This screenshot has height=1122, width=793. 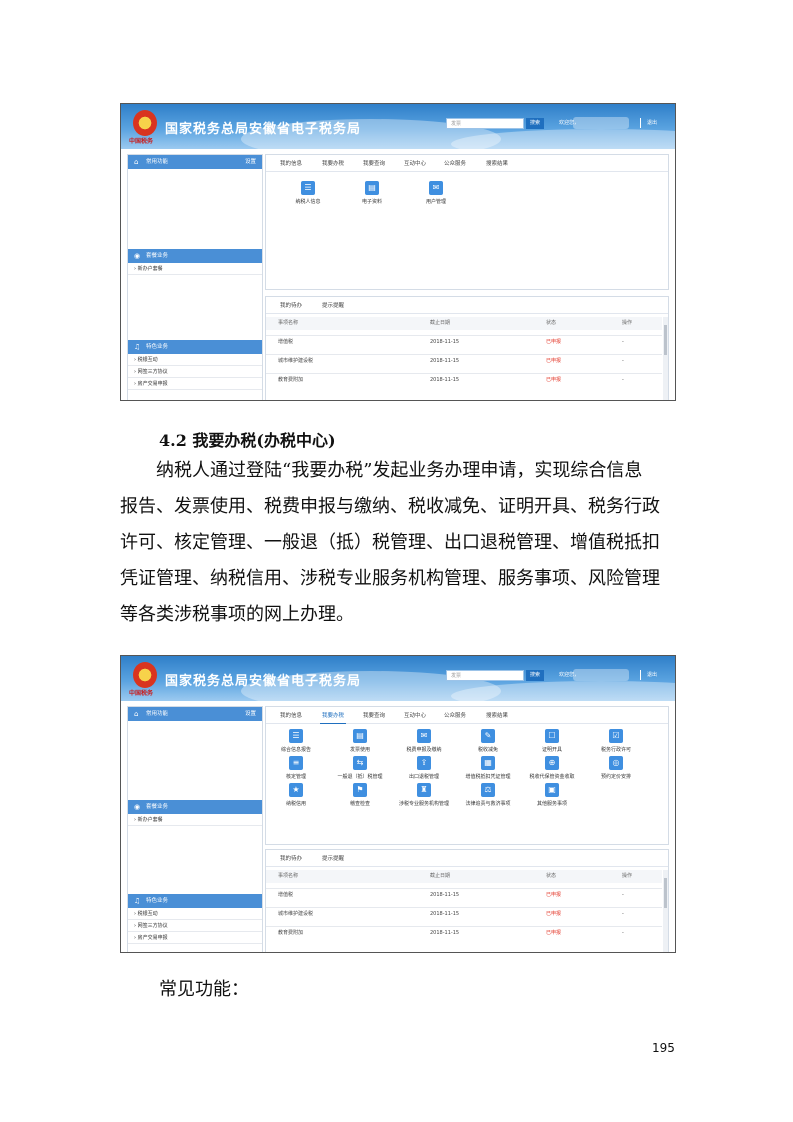 I want to click on function-icon: ★, so click(x=296, y=790).